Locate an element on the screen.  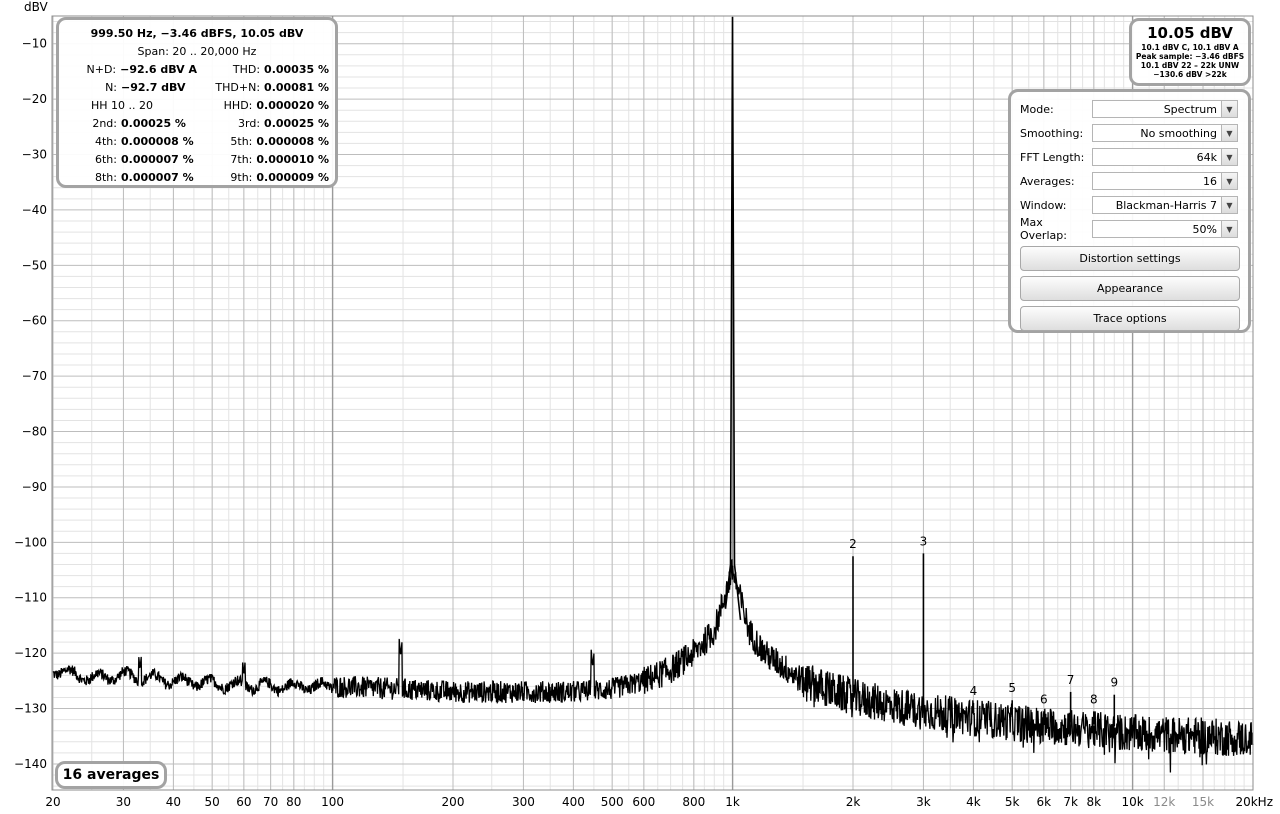
readout-cell: 7th: 0.000010 % is located at coordinates (263, 160).